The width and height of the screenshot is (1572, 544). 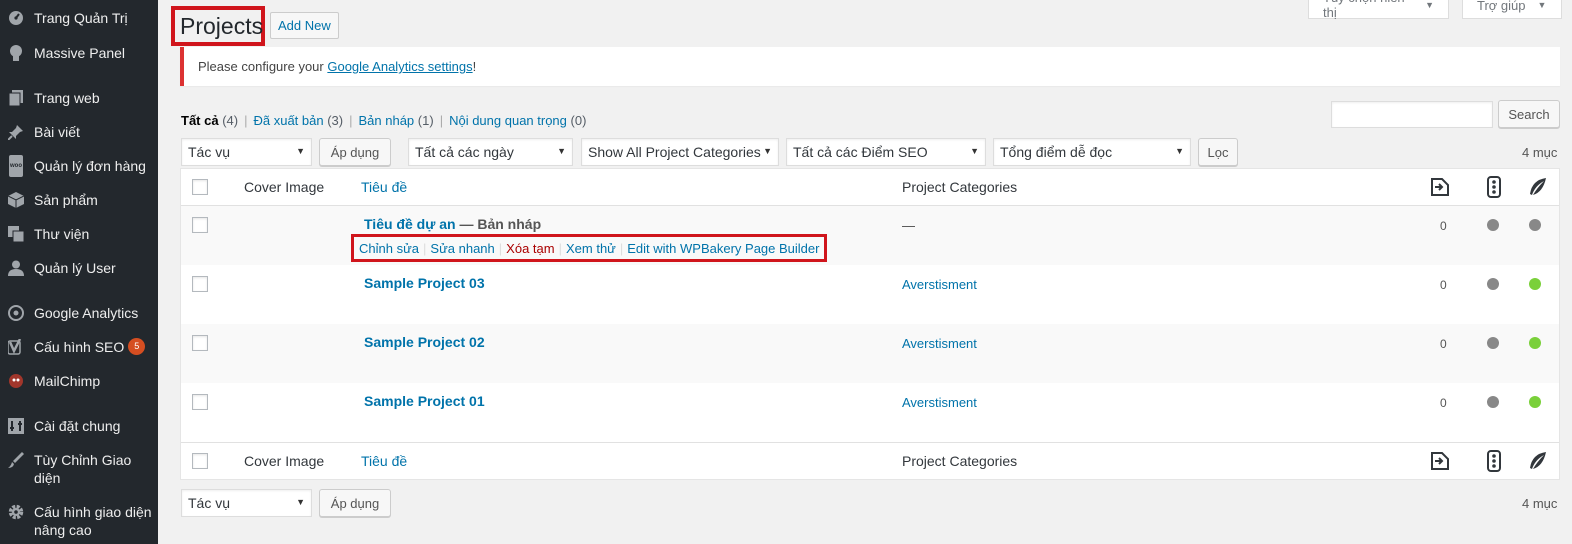 What do you see at coordinates (79, 381) in the screenshot?
I see `menu-mailchimp: MailChimp` at bounding box center [79, 381].